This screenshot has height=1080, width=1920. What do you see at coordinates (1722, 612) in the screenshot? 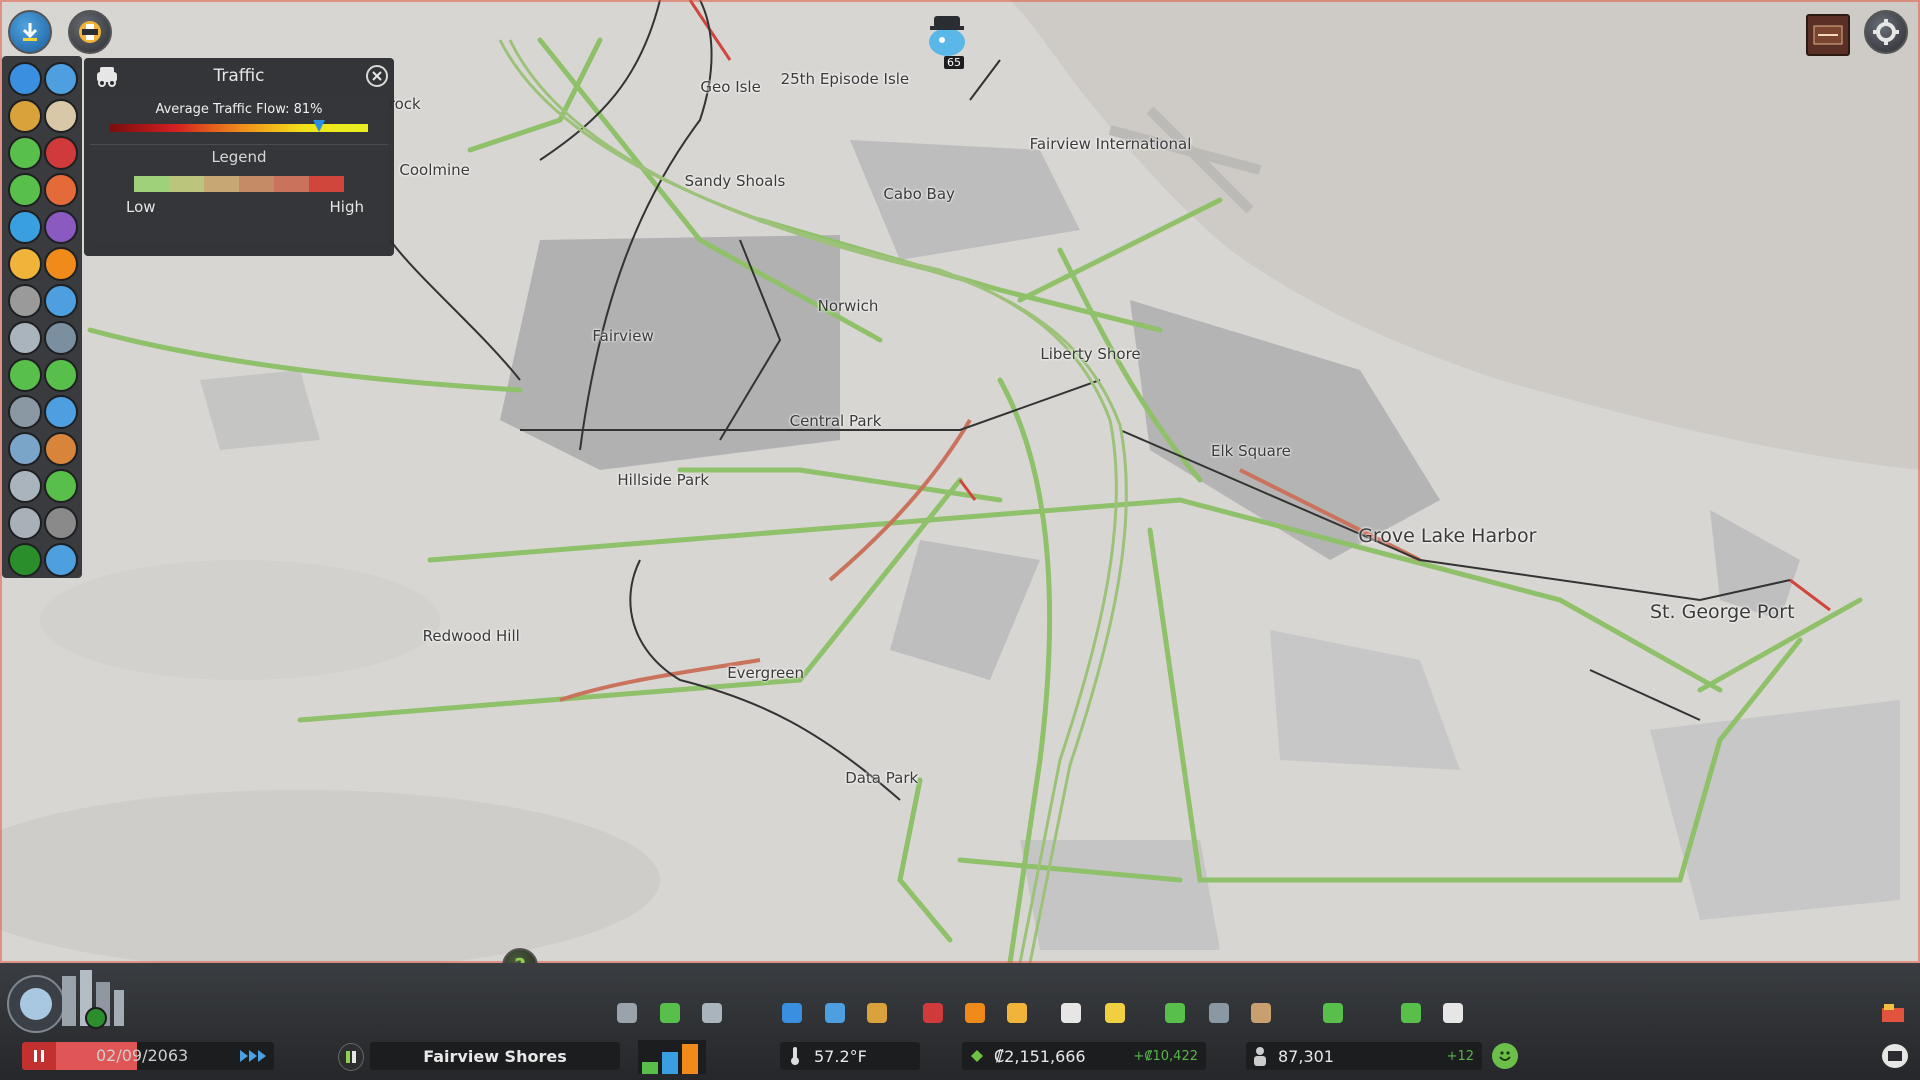
I see `district-label: St. George Port` at bounding box center [1722, 612].